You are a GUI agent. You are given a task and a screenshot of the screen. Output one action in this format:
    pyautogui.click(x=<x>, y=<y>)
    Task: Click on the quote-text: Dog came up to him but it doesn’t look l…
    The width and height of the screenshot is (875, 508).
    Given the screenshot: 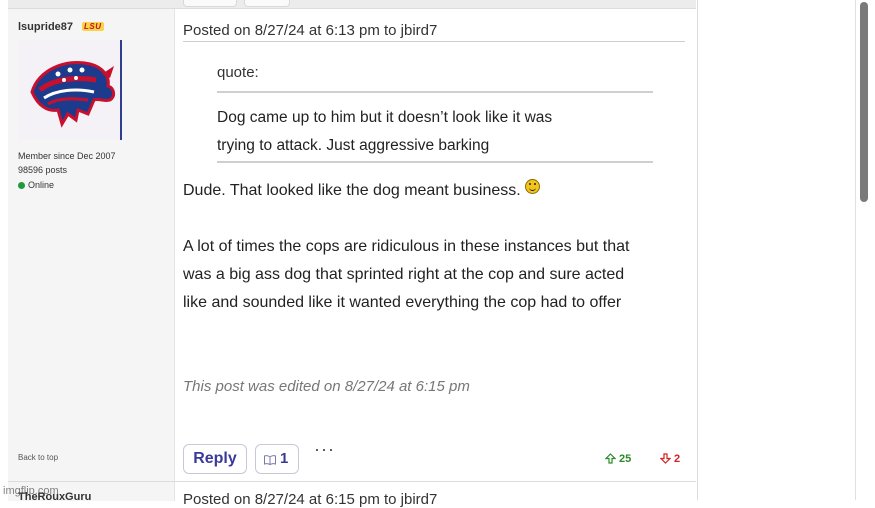 What is the action you would take?
    pyautogui.click(x=435, y=132)
    